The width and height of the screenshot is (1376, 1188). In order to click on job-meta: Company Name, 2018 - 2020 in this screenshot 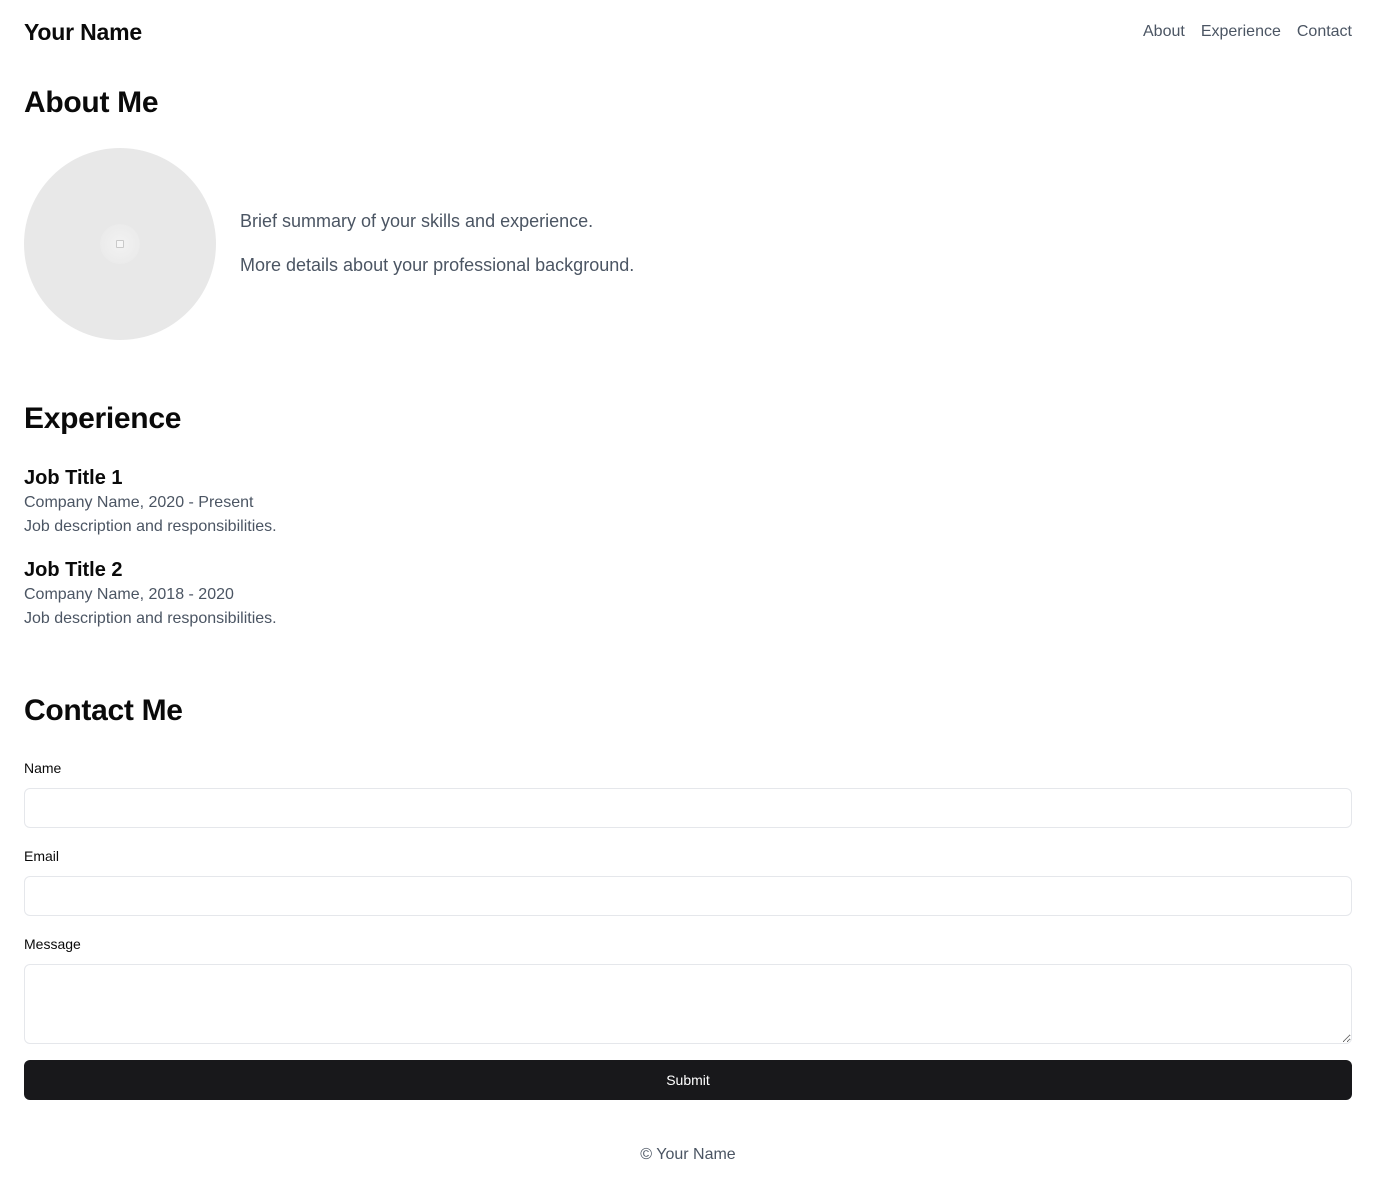, I will do `click(129, 594)`.